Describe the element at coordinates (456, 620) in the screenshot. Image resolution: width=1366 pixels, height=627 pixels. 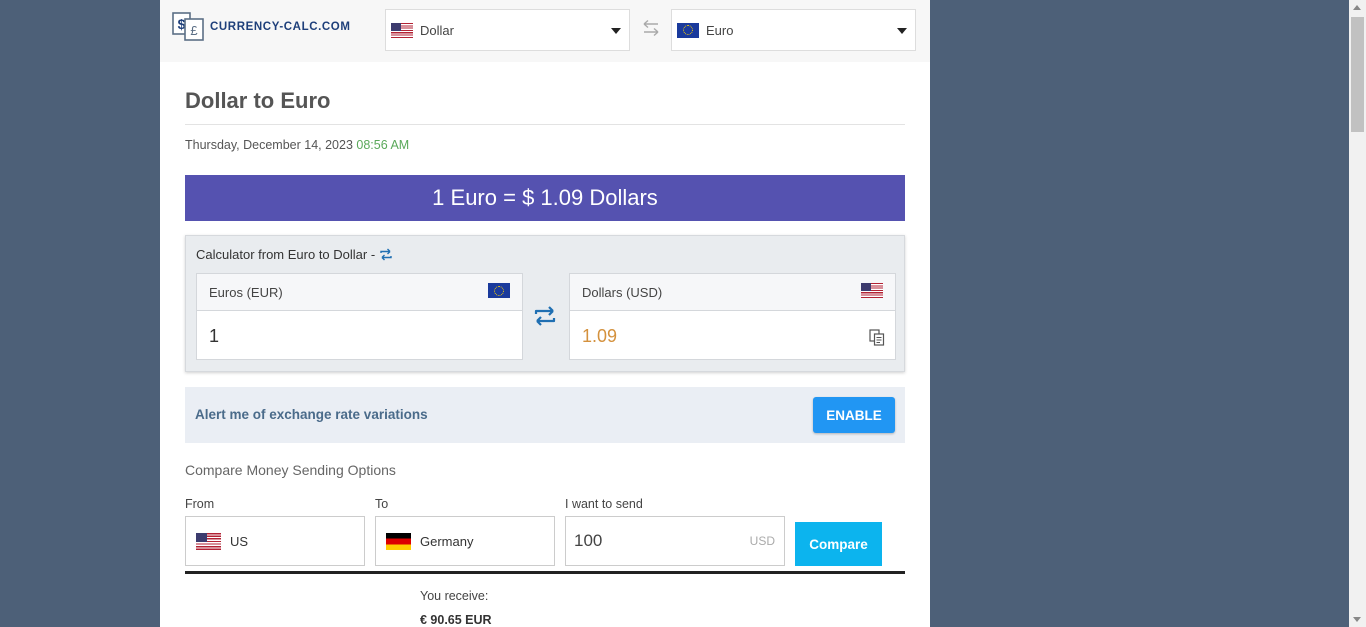
I see `receive-value: € 90.65 EUR` at that location.